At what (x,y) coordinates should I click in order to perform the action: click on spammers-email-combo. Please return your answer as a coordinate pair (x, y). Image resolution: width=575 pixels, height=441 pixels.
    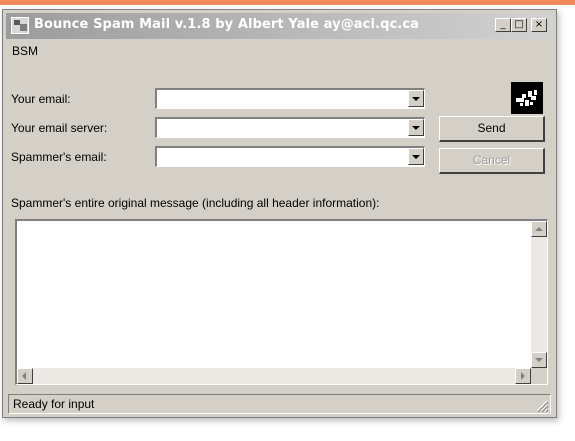
    Looking at the image, I should click on (290, 156).